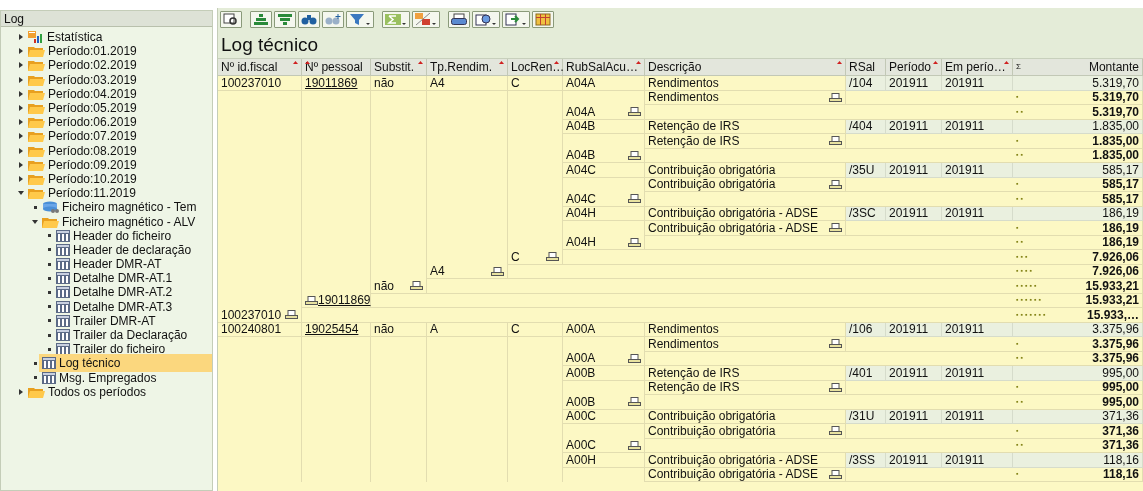  What do you see at coordinates (581, 198) in the screenshot?
I see `table-cell: A04C` at bounding box center [581, 198].